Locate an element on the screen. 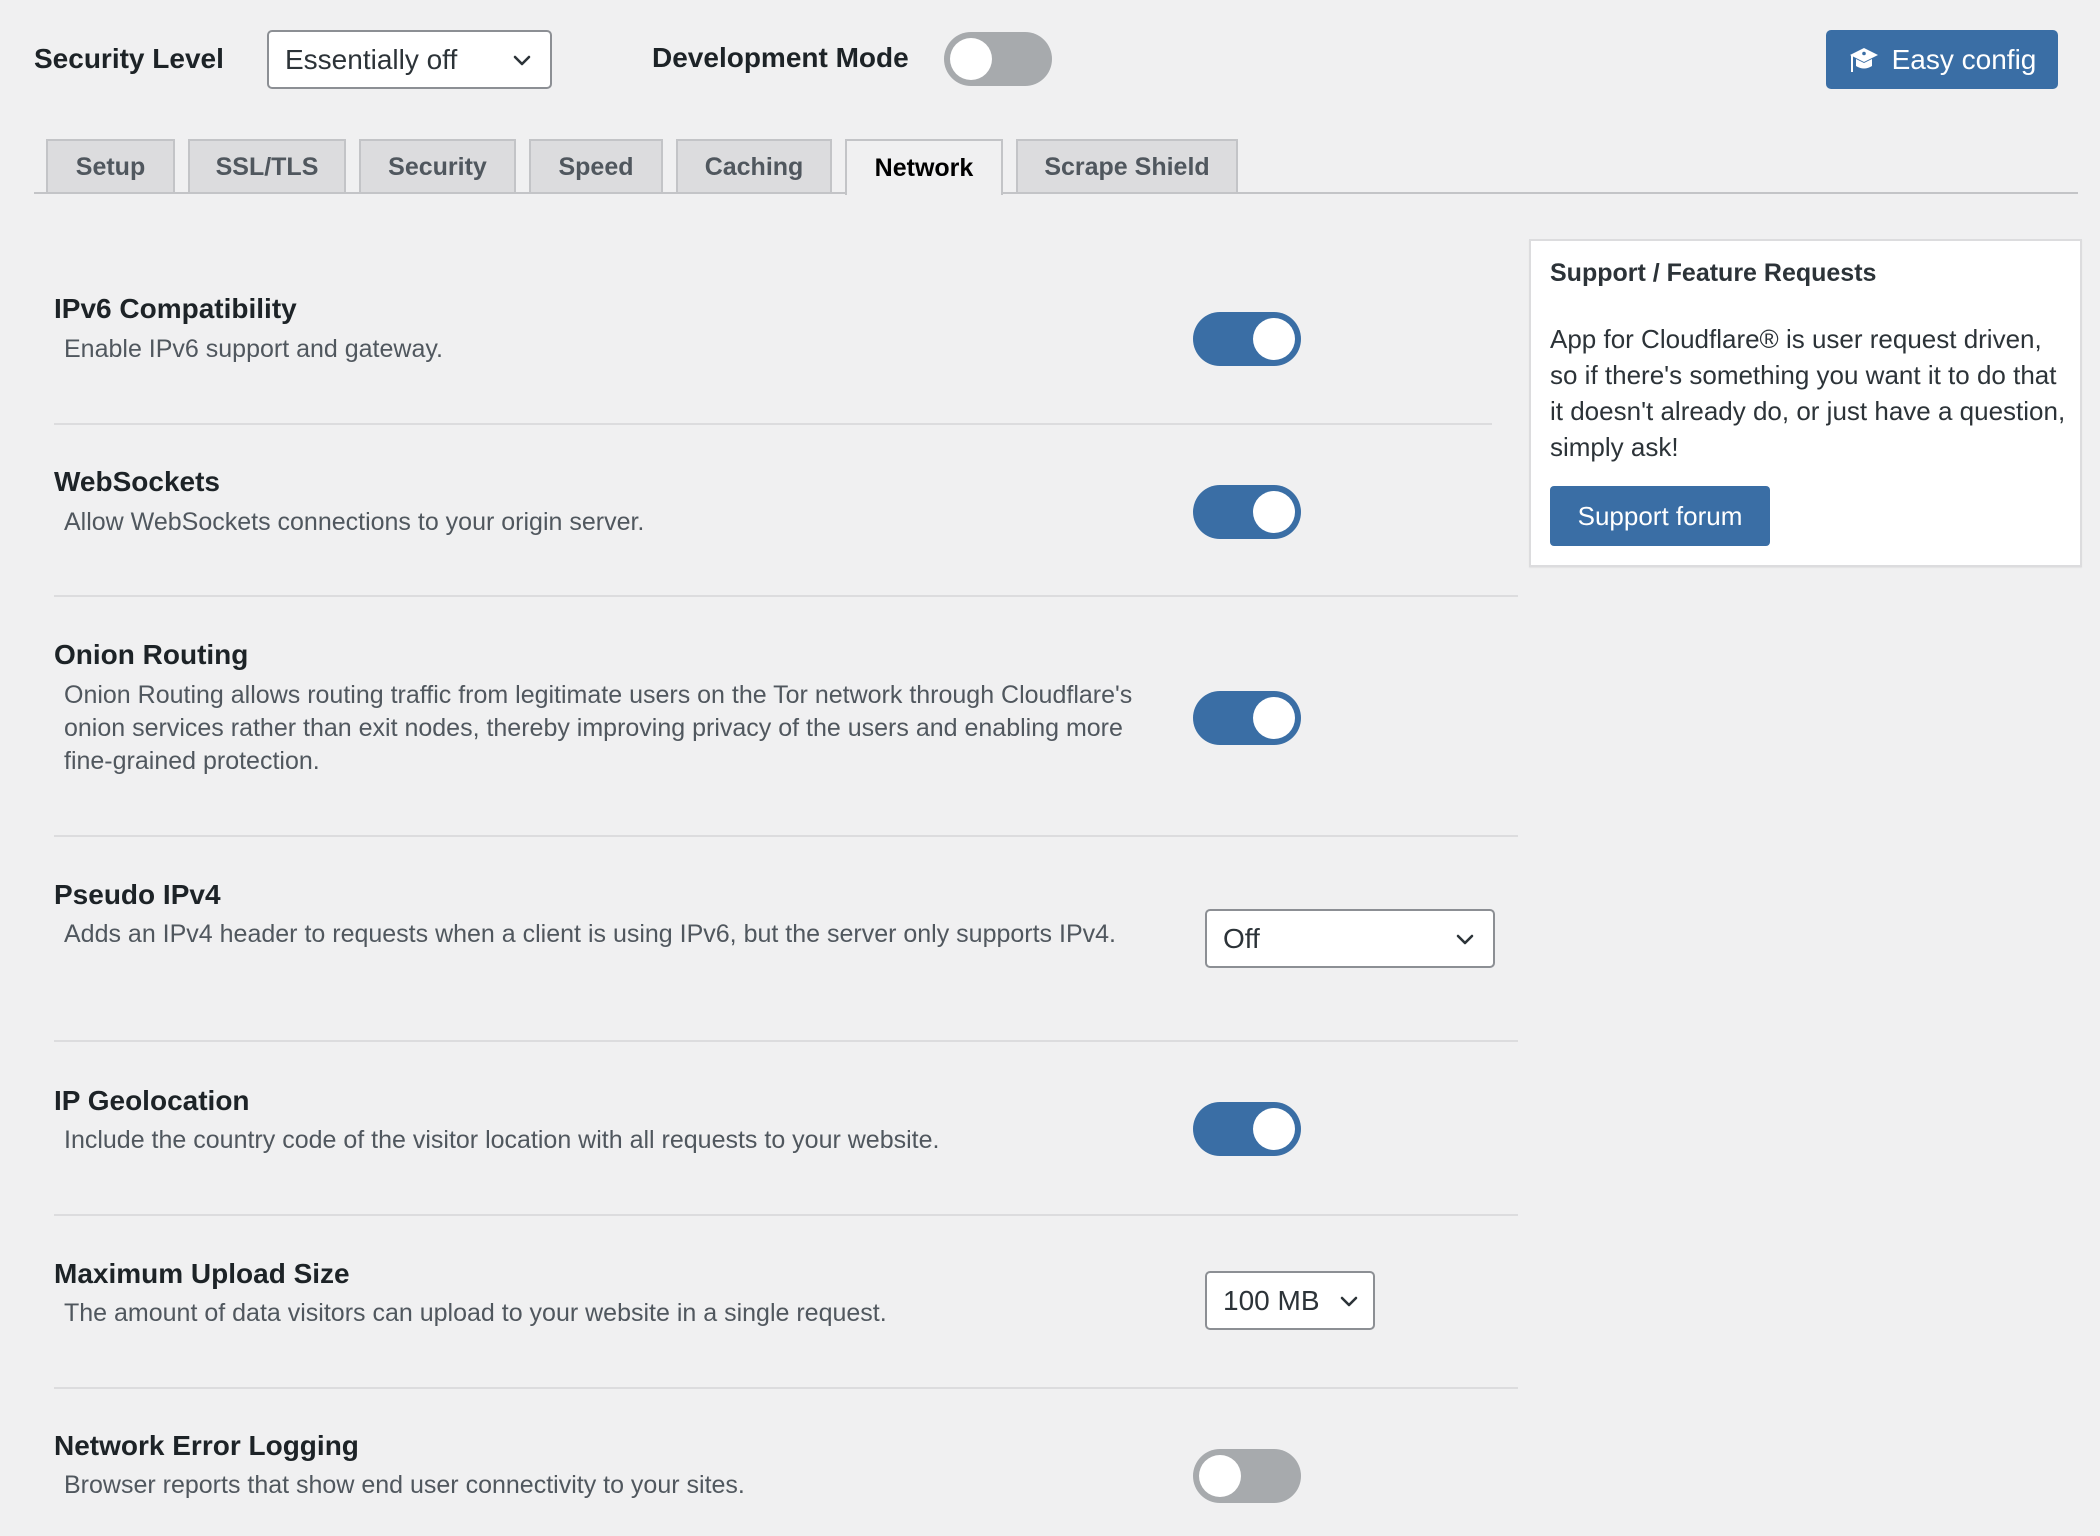 This screenshot has width=2100, height=1536. onion-routing-toggle is located at coordinates (1247, 718).